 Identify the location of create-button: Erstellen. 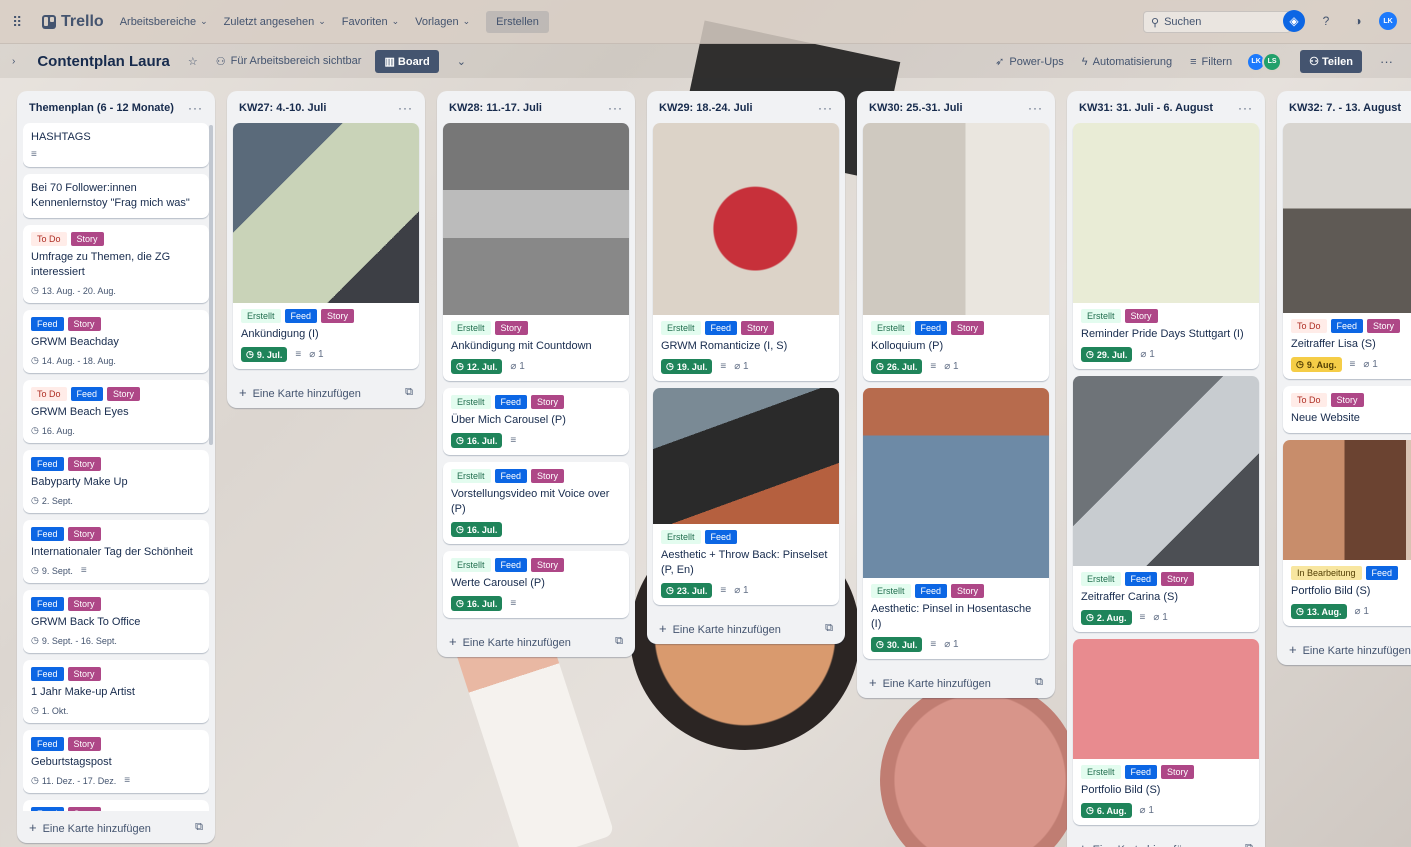
(517, 21).